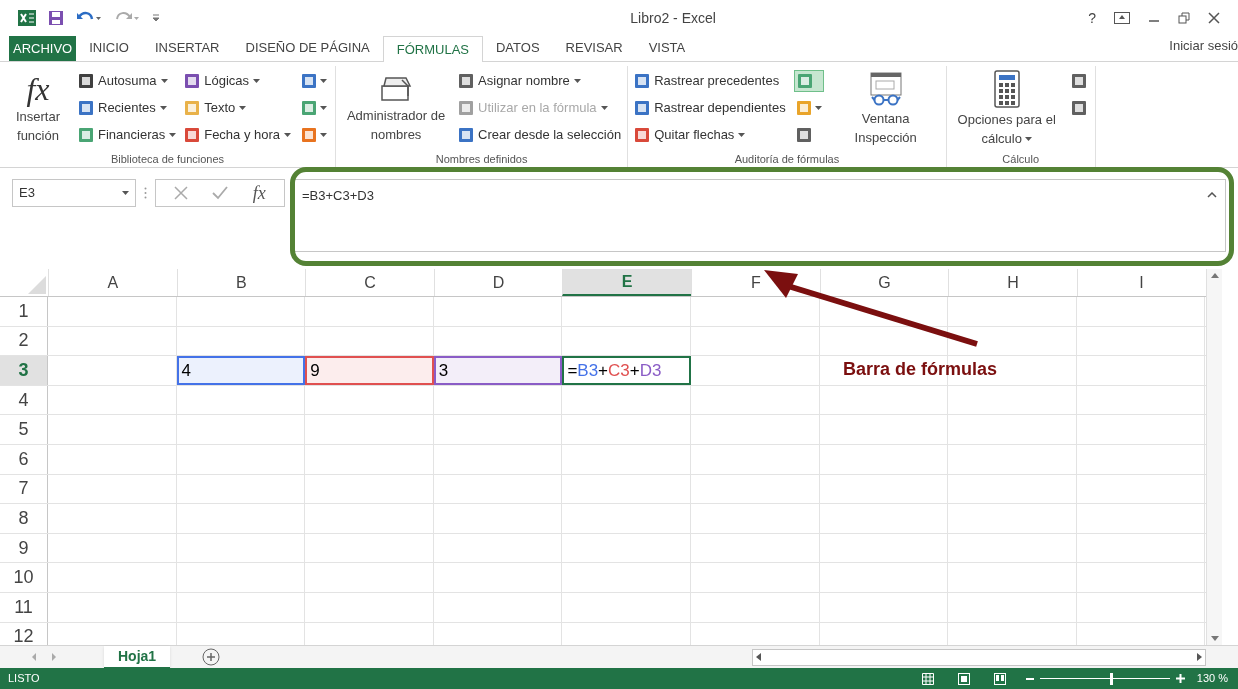 This screenshot has width=1238, height=689. What do you see at coordinates (710, 135) in the screenshot?
I see `ribbon-small-button: Quitar flechas` at bounding box center [710, 135].